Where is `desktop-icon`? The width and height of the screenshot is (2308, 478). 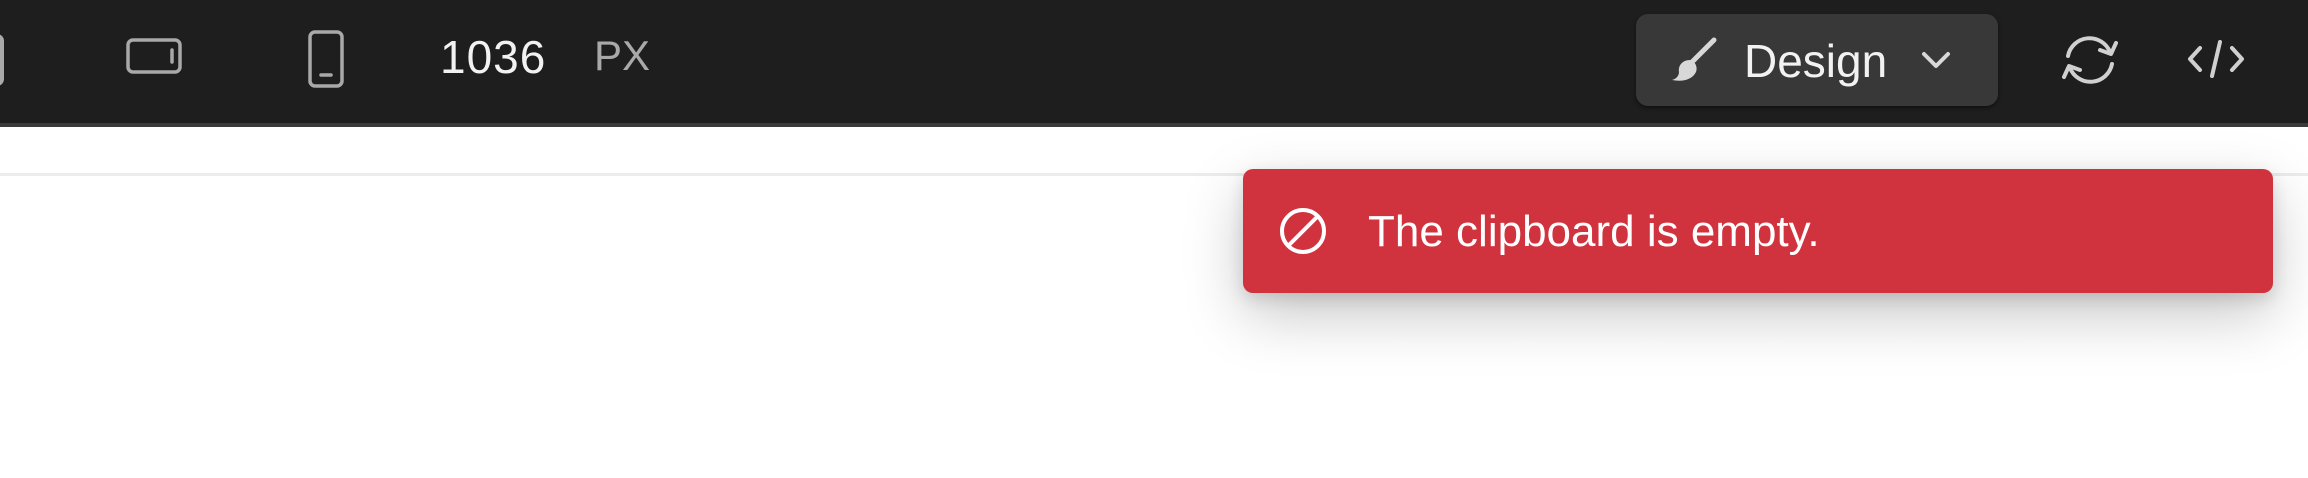 desktop-icon is located at coordinates (5, 60).